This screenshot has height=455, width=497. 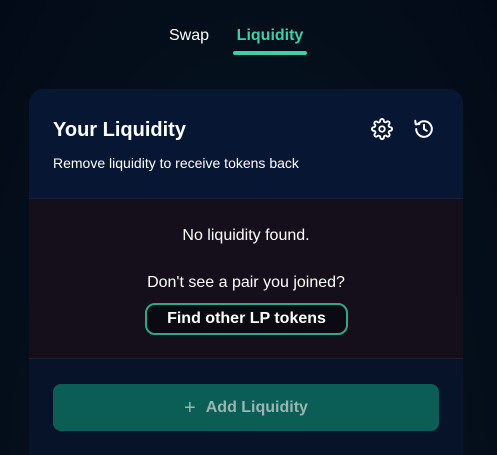 What do you see at coordinates (119, 130) in the screenshot?
I see `card-title: Your Liquidity` at bounding box center [119, 130].